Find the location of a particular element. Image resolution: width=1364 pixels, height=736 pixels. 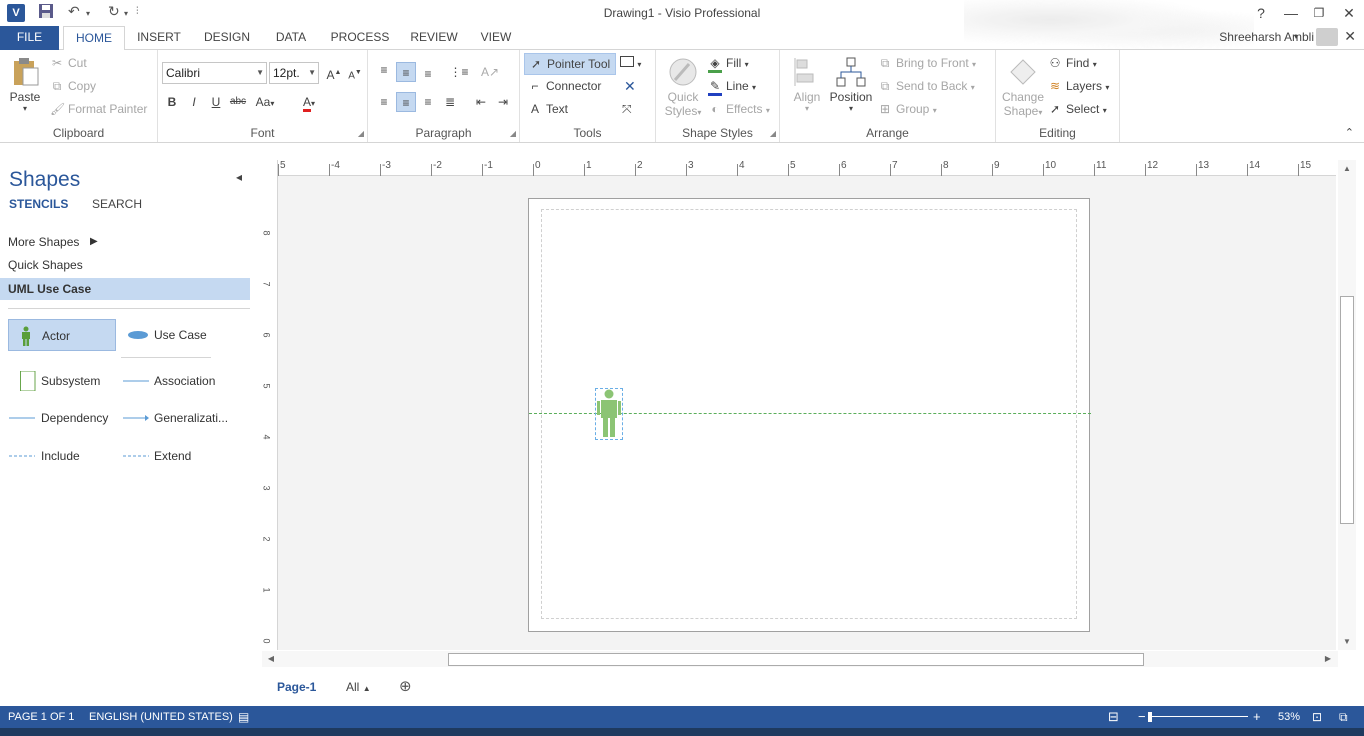

find-button: ⚇ Find ▾ is located at coordinates (1072, 63).